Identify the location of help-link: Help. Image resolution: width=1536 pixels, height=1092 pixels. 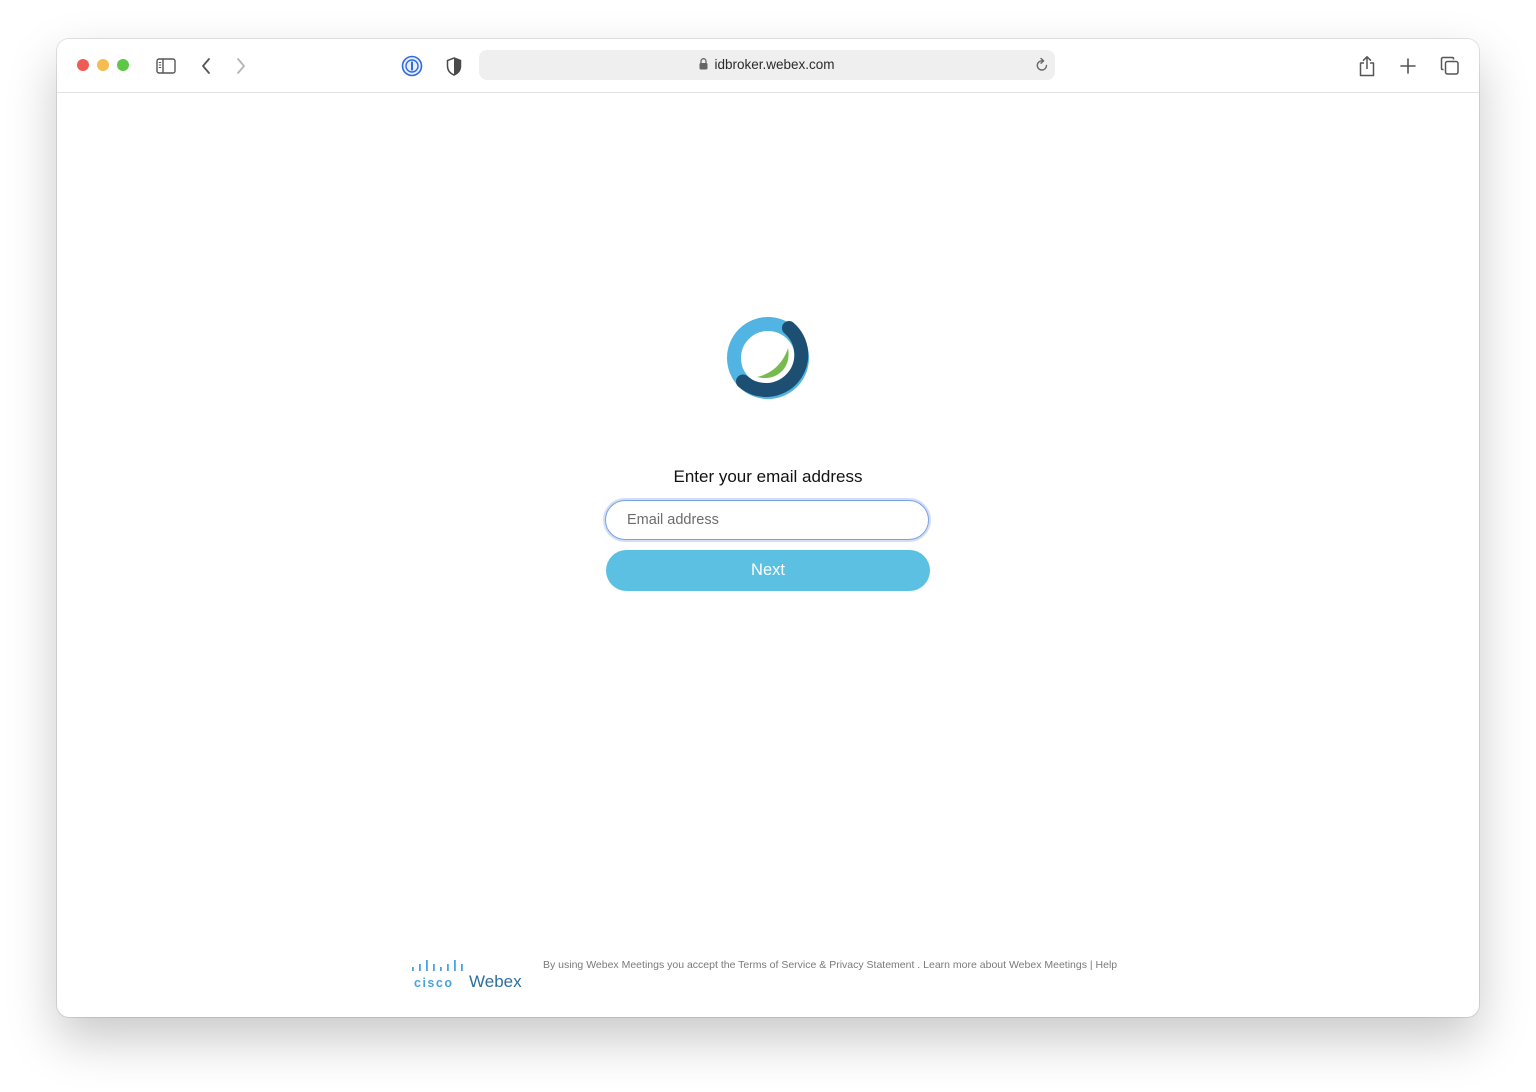
(1107, 965).